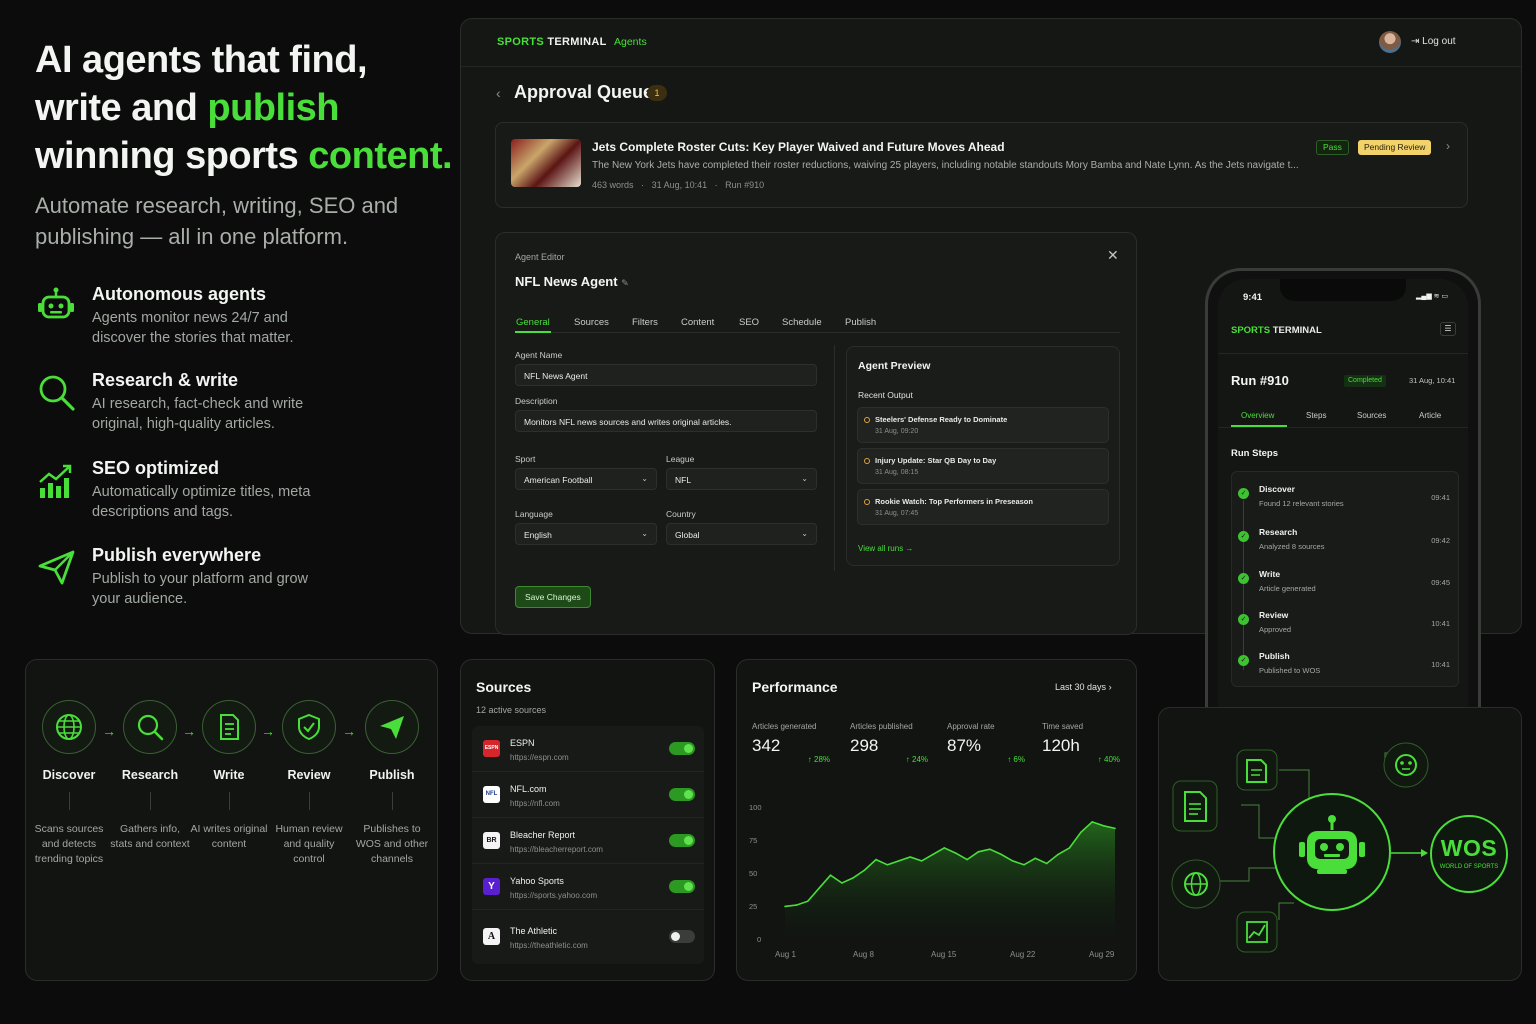  What do you see at coordinates (1113, 255) in the screenshot?
I see `close-icon: ✕` at bounding box center [1113, 255].